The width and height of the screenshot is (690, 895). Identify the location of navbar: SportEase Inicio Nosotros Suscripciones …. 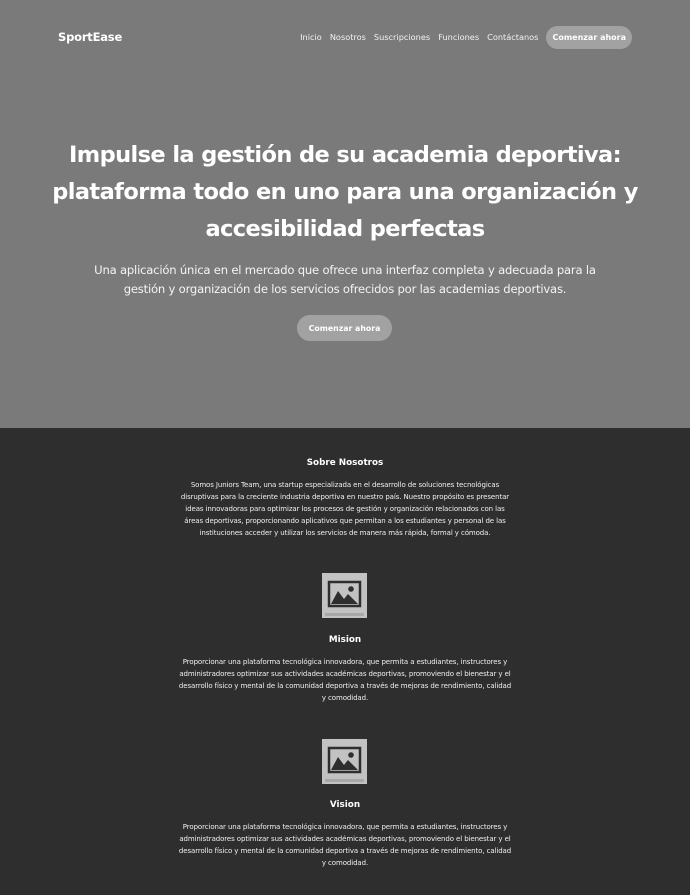
(345, 37).